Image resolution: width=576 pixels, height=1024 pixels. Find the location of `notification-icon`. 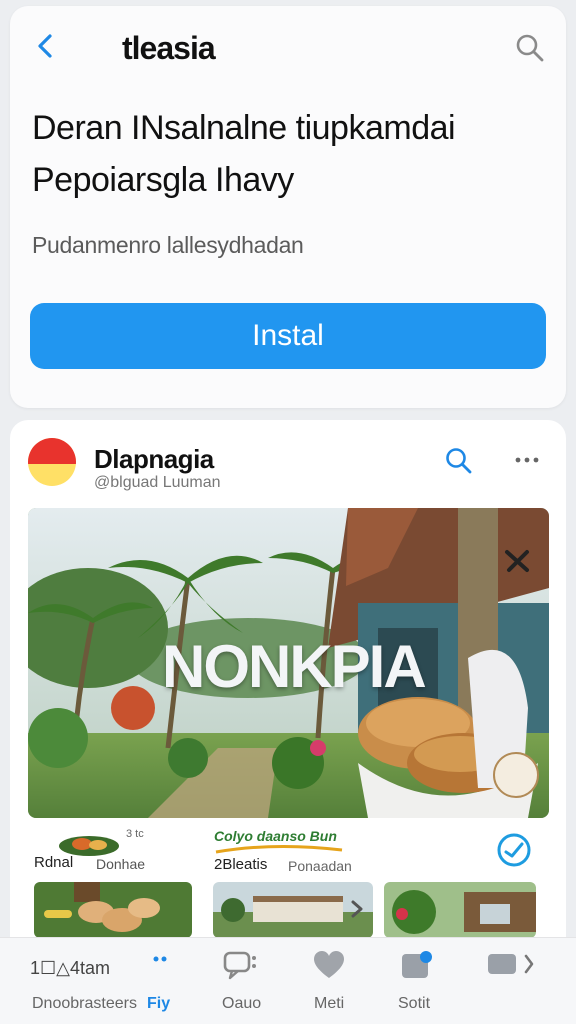

notification-icon is located at coordinates (417, 964).